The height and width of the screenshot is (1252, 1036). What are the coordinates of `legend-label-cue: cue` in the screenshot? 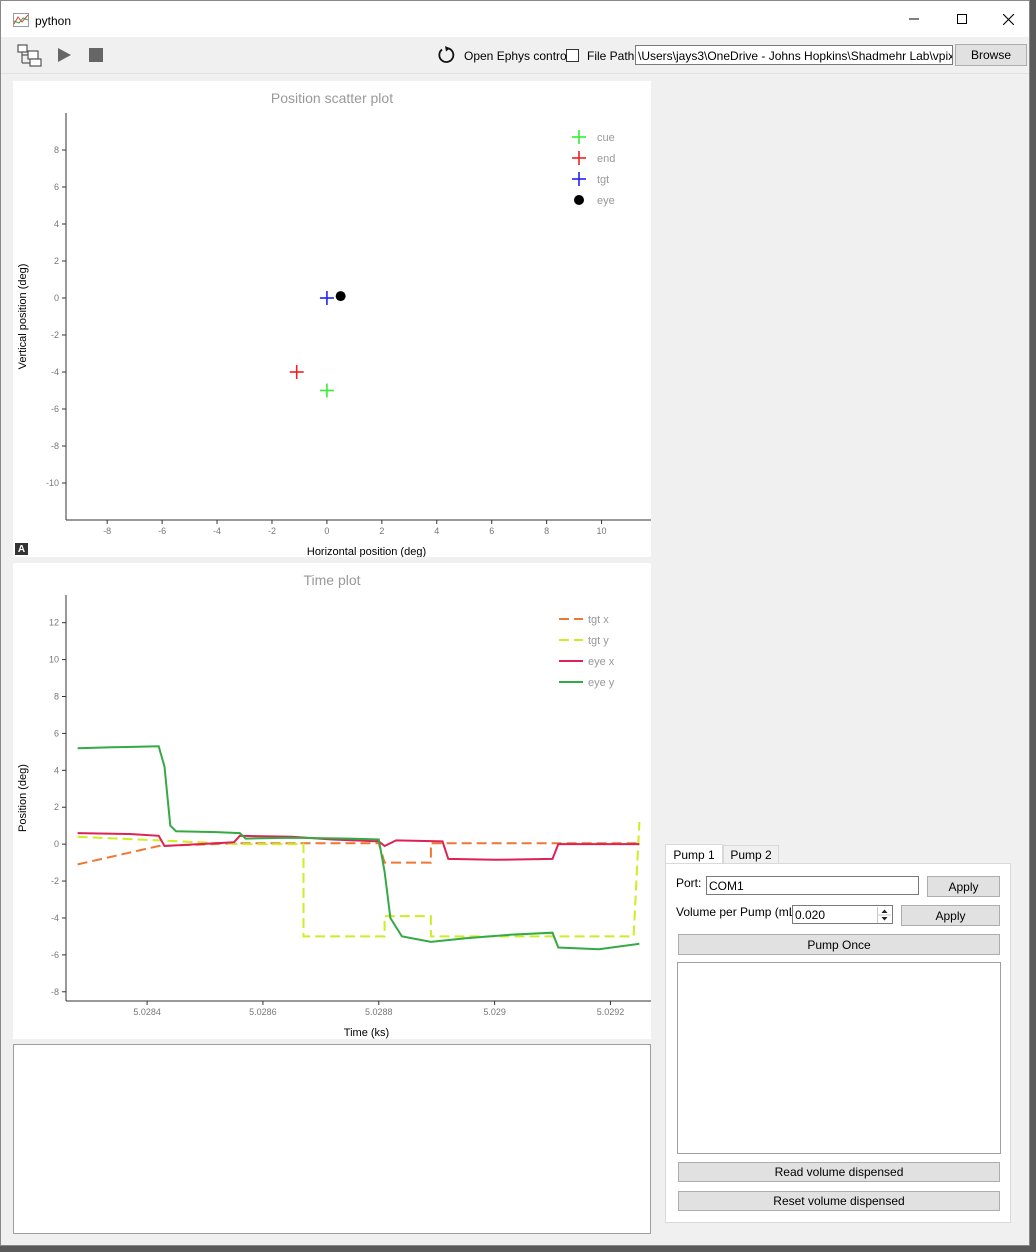 It's located at (606, 138).